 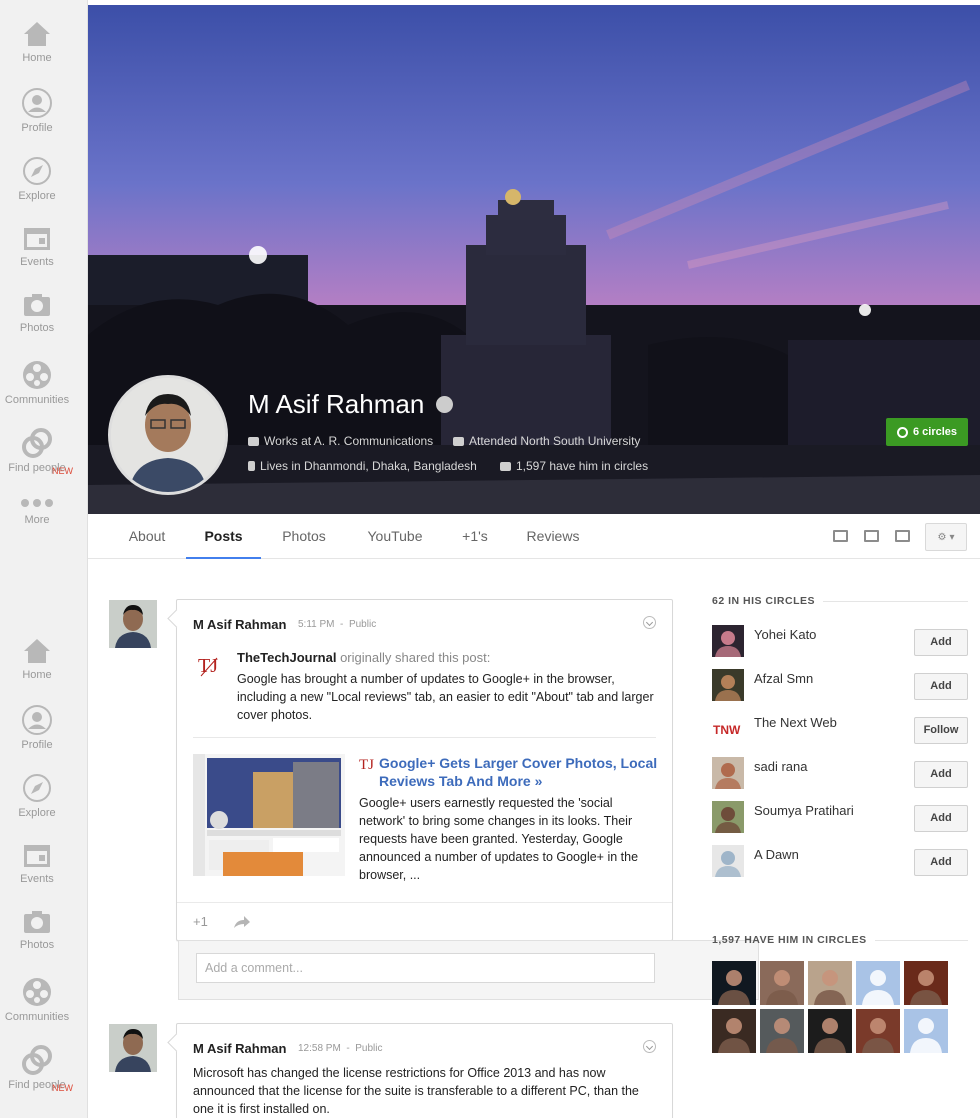 What do you see at coordinates (840, 819) in the screenshot?
I see `circle-person: Soumya Pratihari Add` at bounding box center [840, 819].